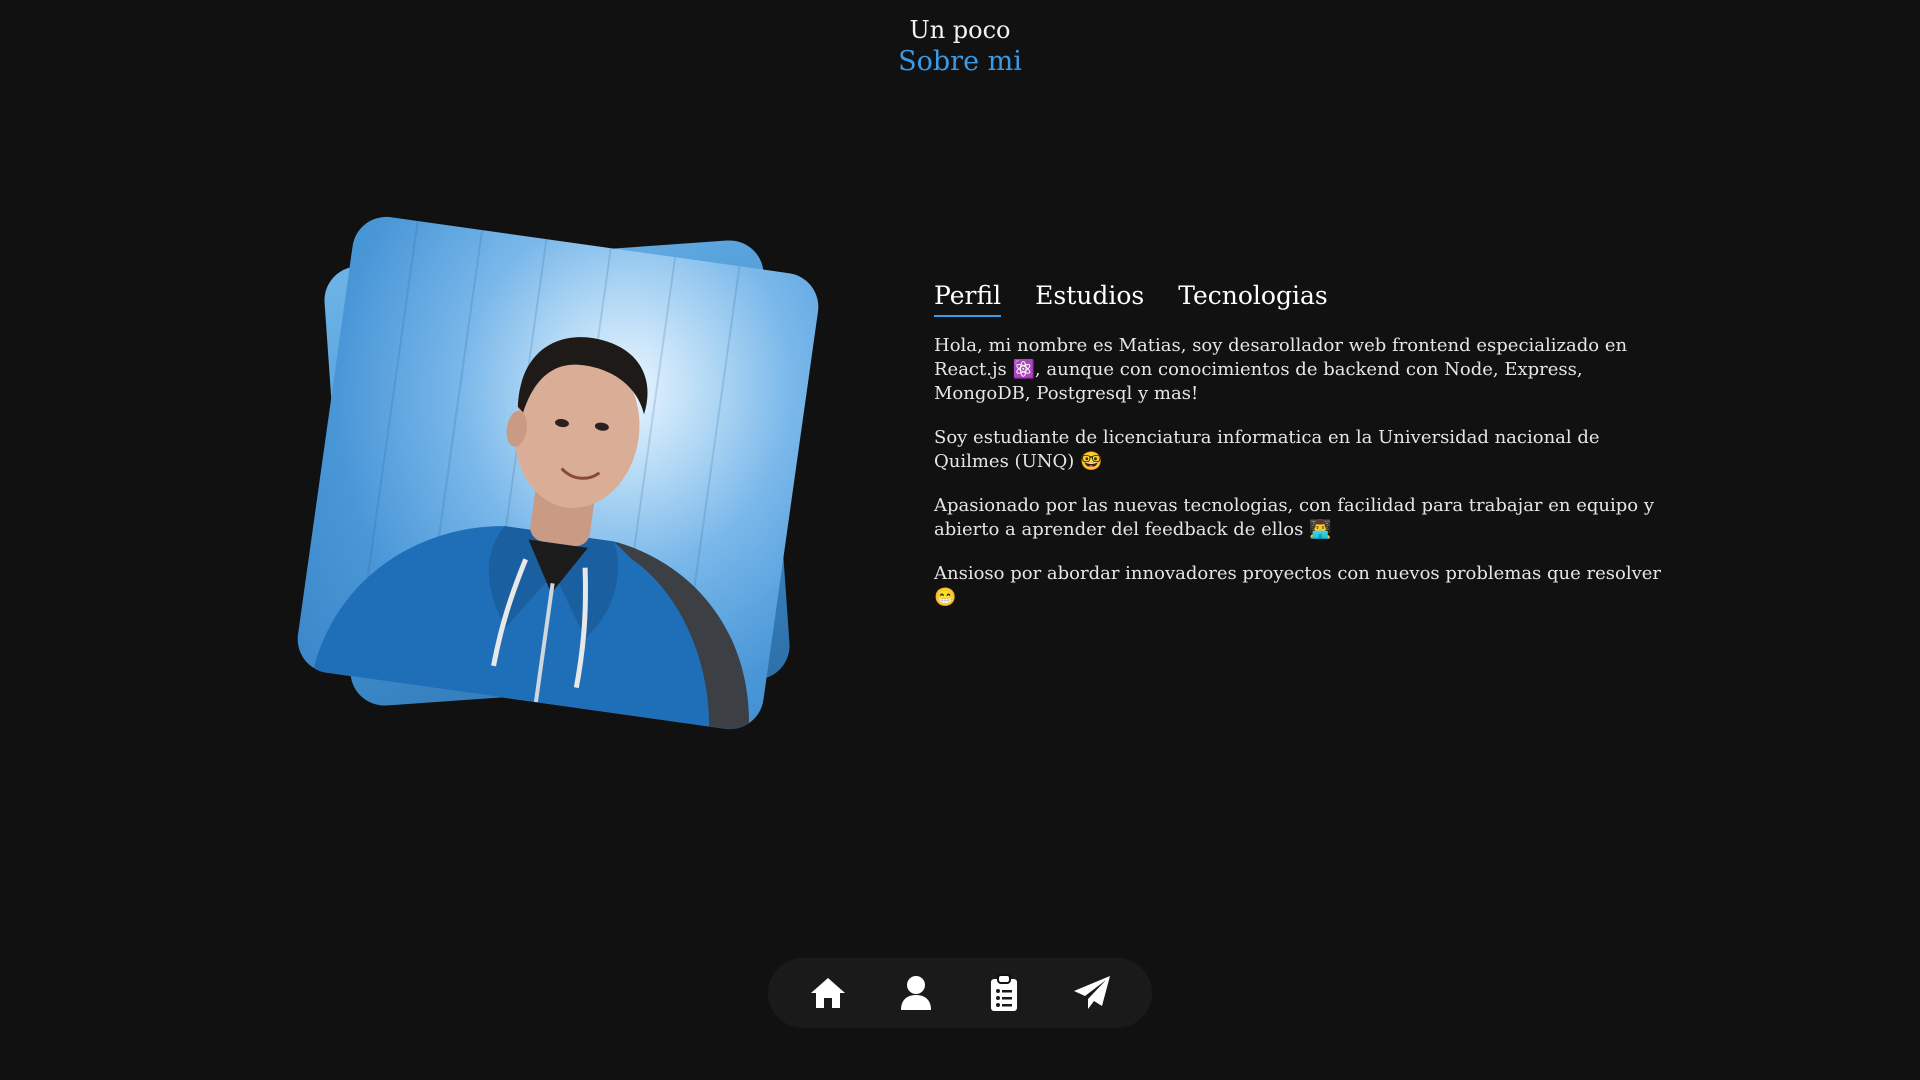 This screenshot has width=1920, height=1080. I want to click on about-tabs: Perfil Estudios Tecnologias, so click(1131, 298).